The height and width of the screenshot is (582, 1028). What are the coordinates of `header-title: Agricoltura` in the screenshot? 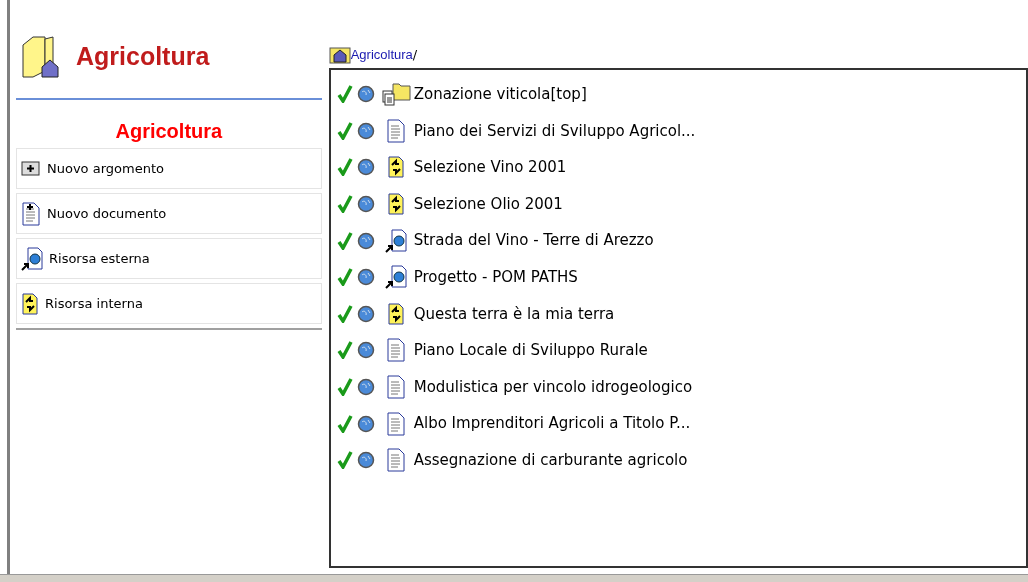 It's located at (143, 57).